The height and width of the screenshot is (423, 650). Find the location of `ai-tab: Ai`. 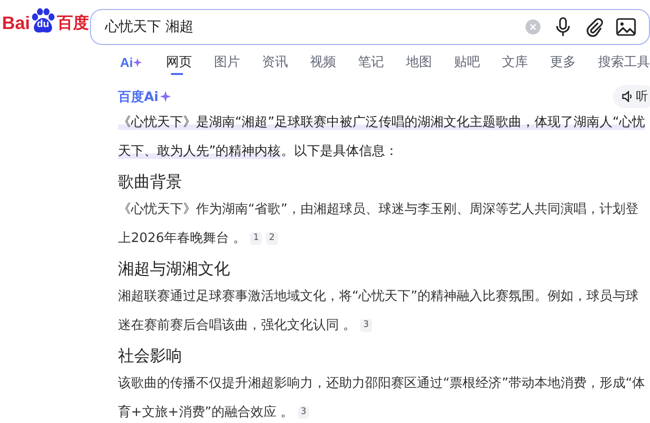

ai-tab: Ai is located at coordinates (143, 64).